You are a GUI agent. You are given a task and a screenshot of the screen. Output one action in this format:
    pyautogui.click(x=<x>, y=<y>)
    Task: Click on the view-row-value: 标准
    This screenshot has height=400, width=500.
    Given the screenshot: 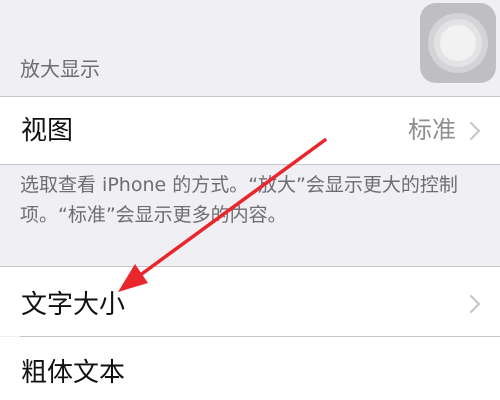 What is the action you would take?
    pyautogui.click(x=432, y=130)
    